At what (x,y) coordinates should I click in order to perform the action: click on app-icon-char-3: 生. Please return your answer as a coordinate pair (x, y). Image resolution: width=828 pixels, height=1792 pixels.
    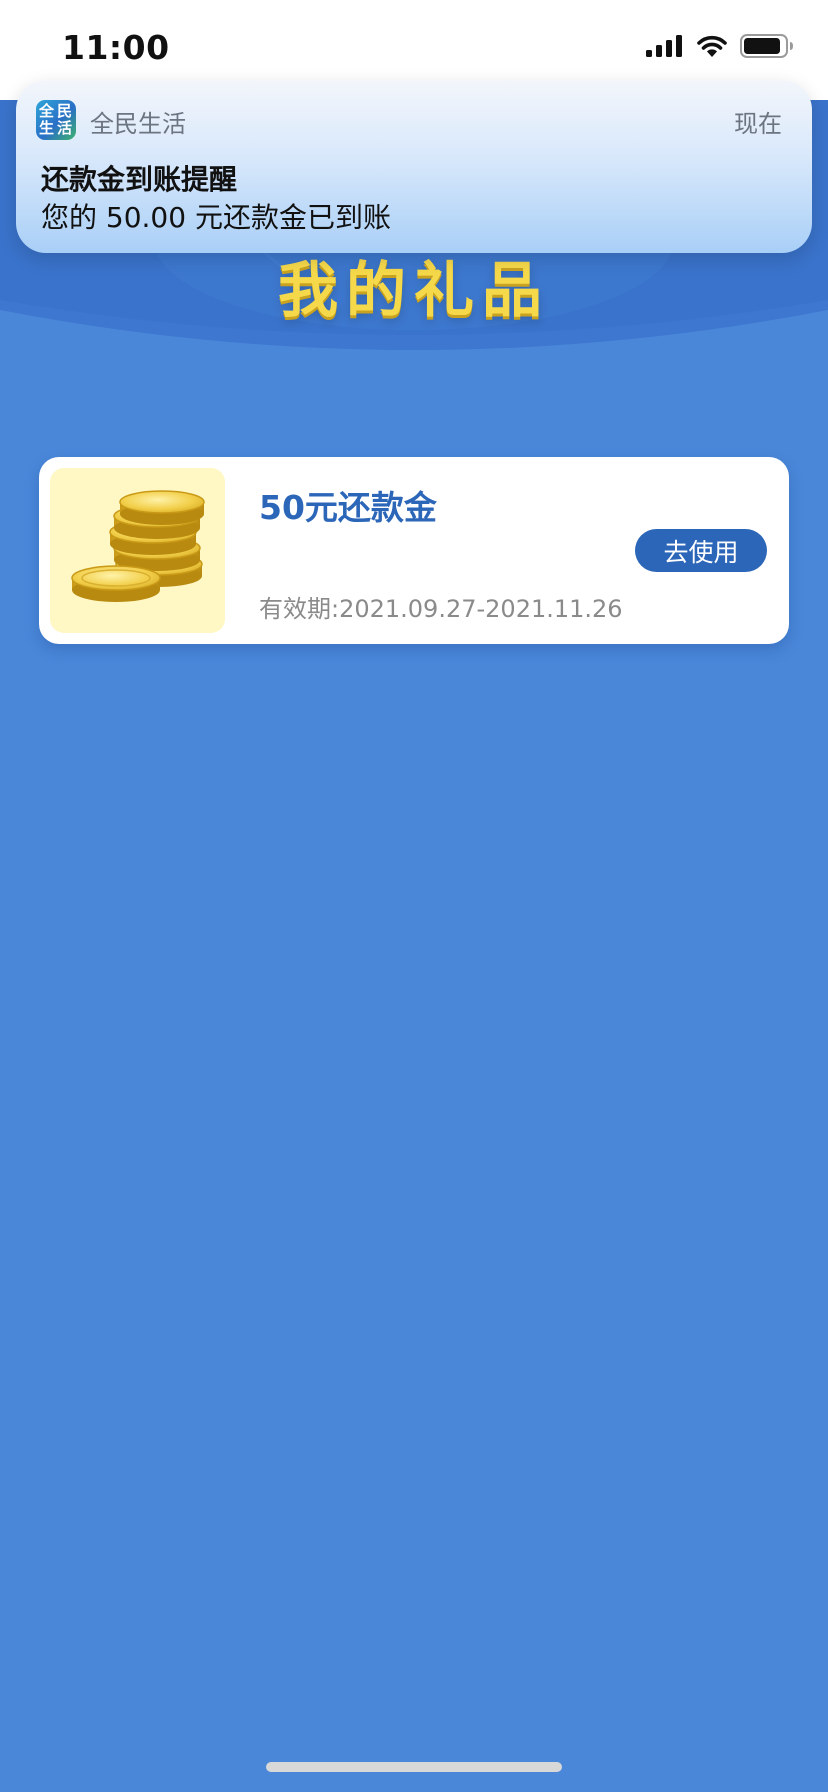
    Looking at the image, I should click on (47, 128).